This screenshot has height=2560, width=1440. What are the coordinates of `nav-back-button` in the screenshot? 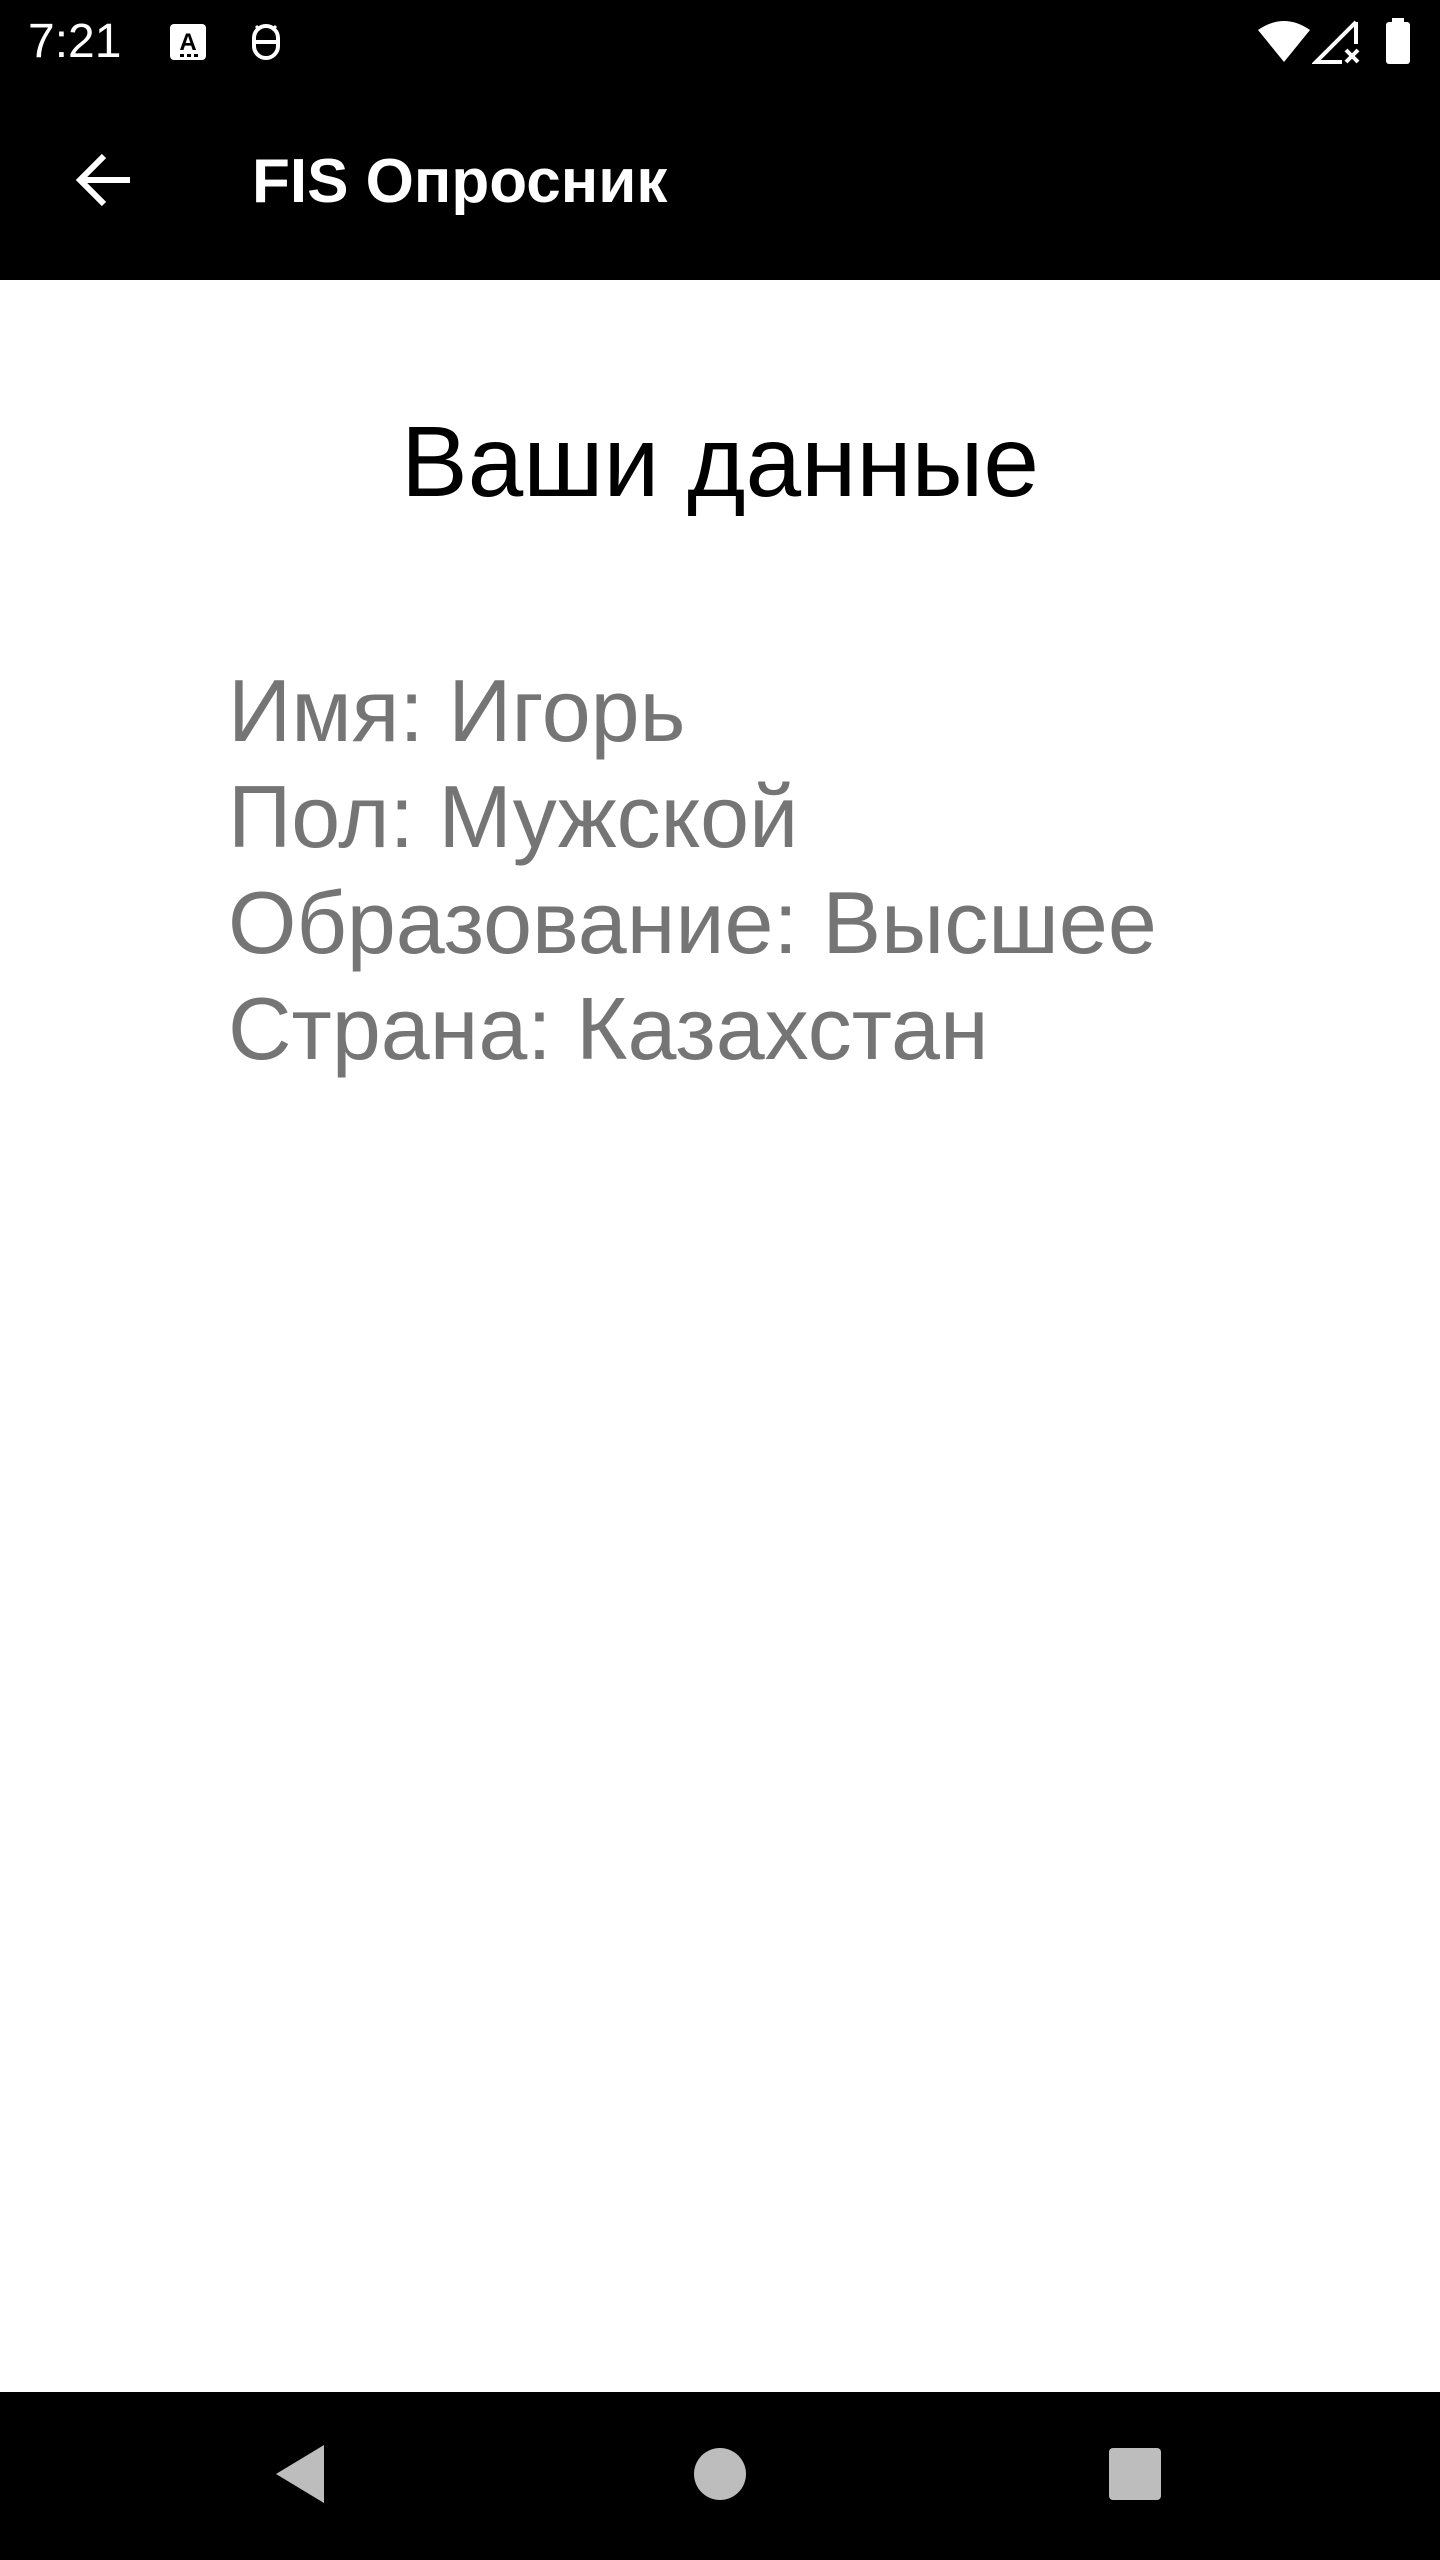 It's located at (300, 2476).